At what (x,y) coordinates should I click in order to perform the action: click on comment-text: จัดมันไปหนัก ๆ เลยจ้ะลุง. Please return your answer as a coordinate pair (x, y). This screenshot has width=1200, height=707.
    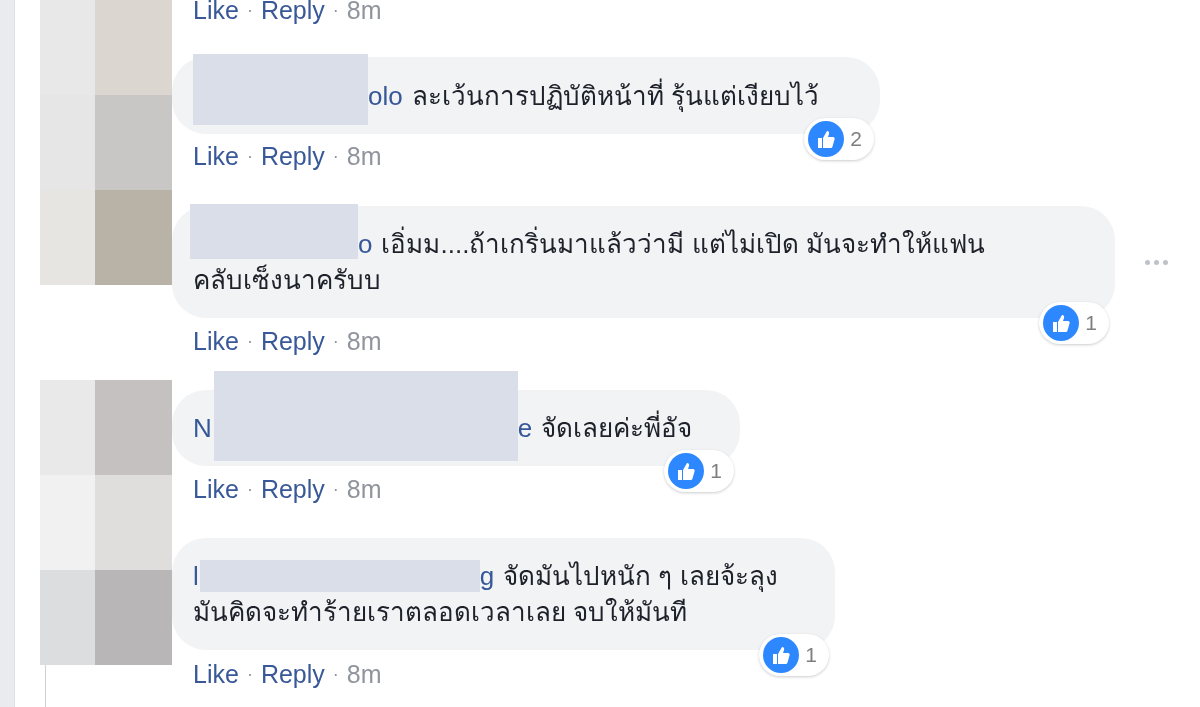
    Looking at the image, I should click on (640, 577).